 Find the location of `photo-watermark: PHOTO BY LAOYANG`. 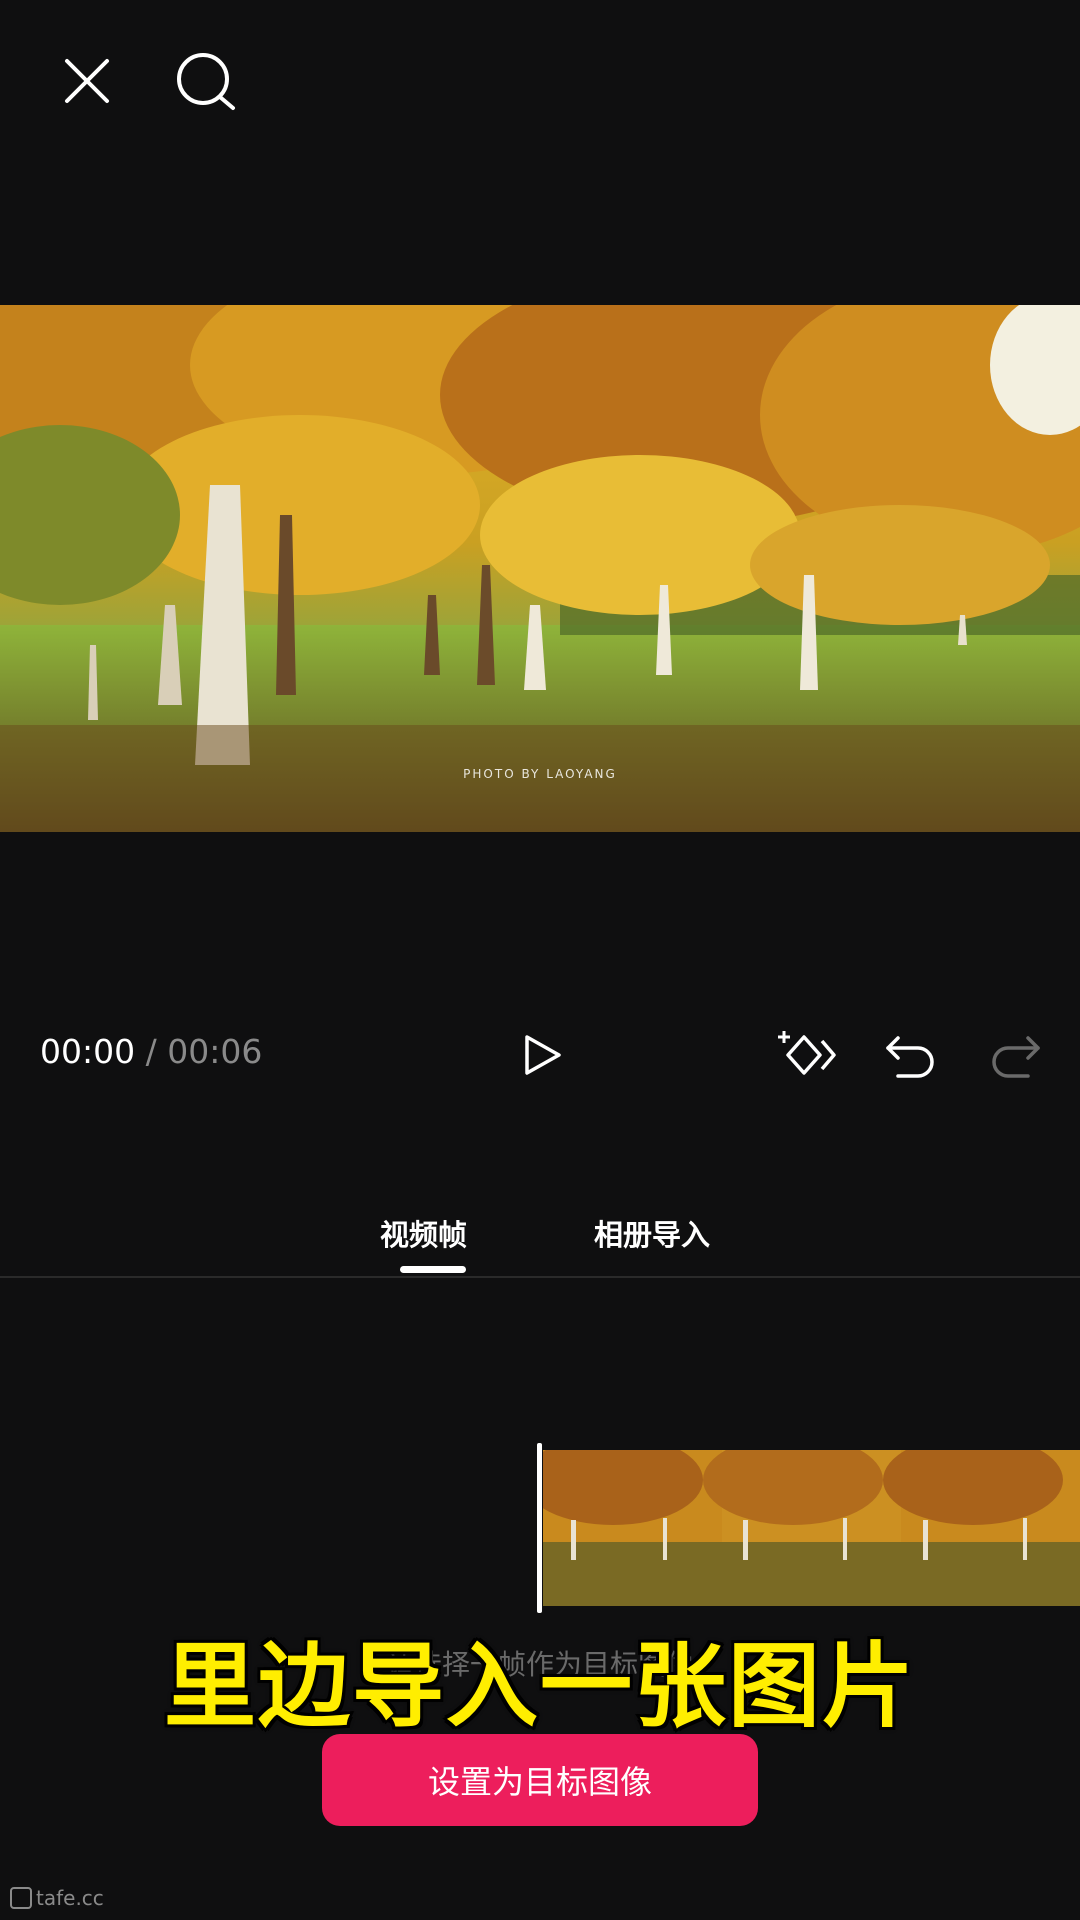

photo-watermark: PHOTO BY LAOYANG is located at coordinates (540, 774).